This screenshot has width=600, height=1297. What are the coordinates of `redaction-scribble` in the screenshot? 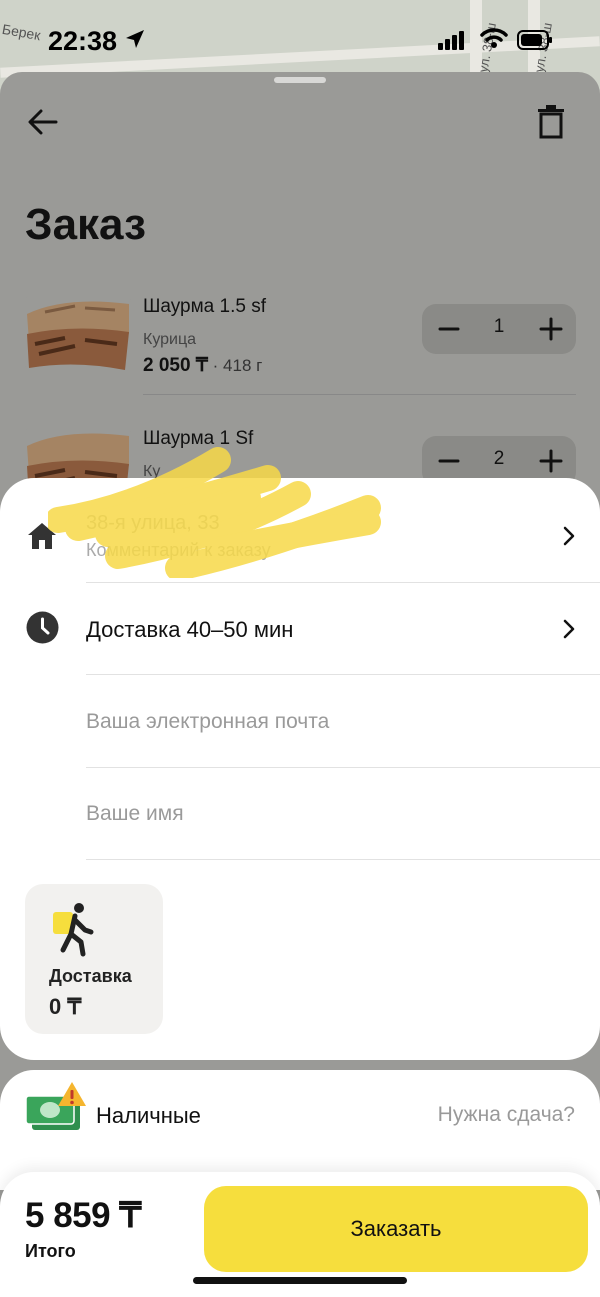 It's located at (214, 512).